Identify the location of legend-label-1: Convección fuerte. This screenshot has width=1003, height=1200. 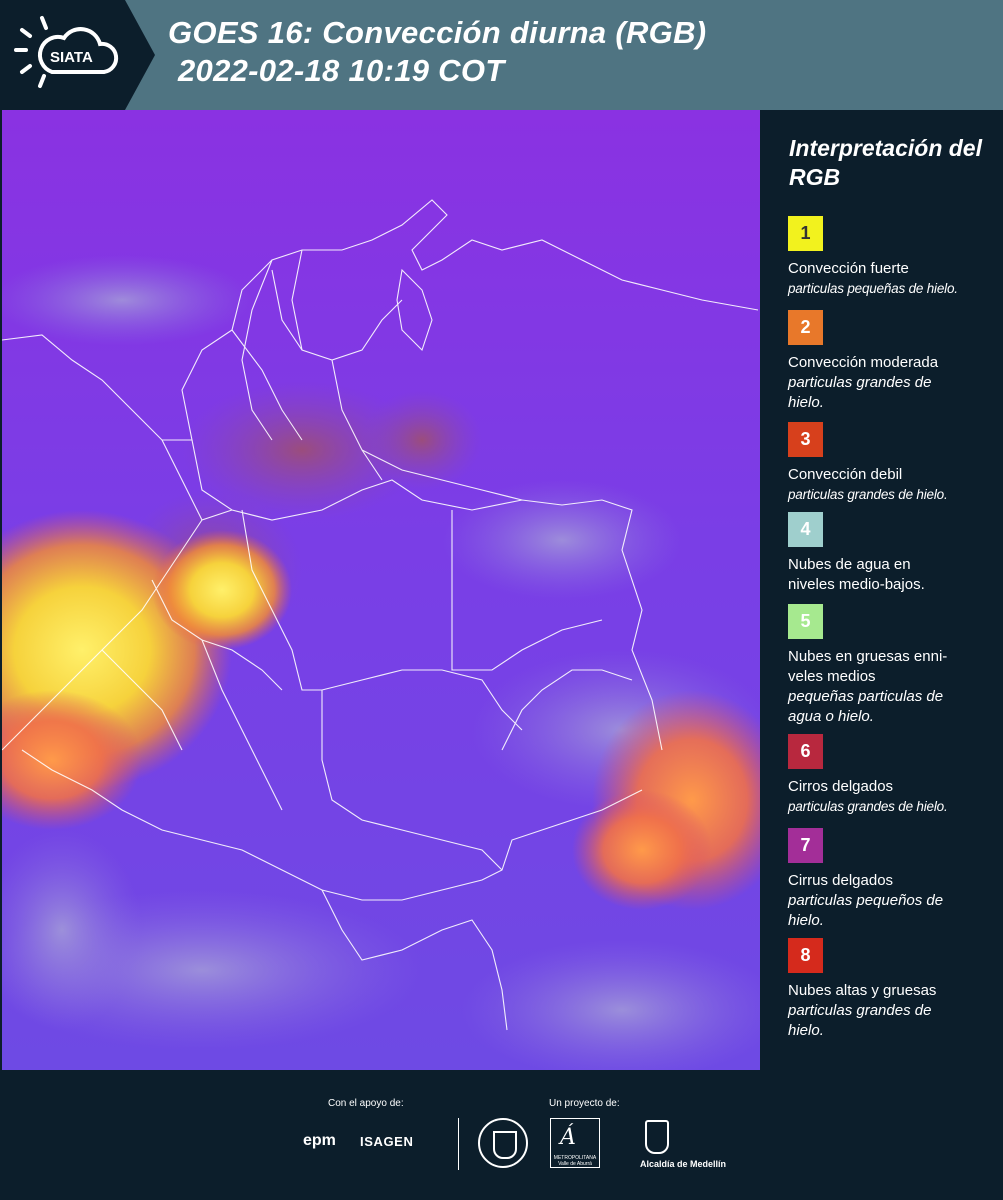
(848, 268).